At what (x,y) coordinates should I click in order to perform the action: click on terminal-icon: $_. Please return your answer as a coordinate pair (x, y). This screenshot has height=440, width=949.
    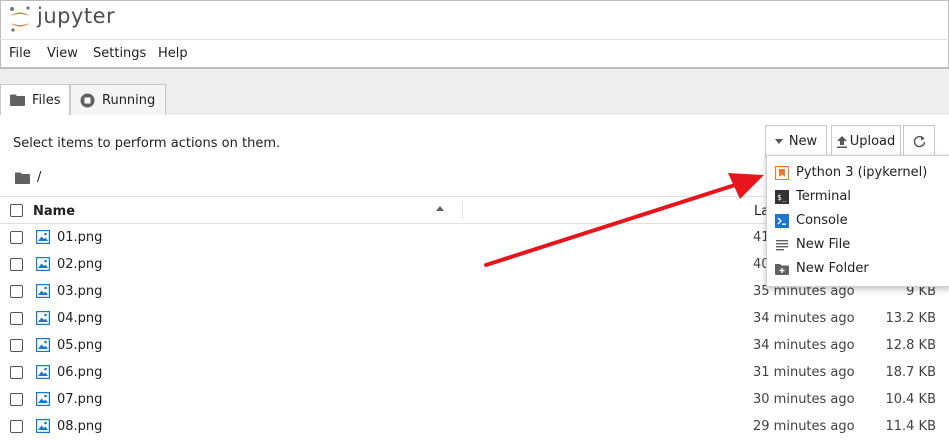
    Looking at the image, I should click on (782, 197).